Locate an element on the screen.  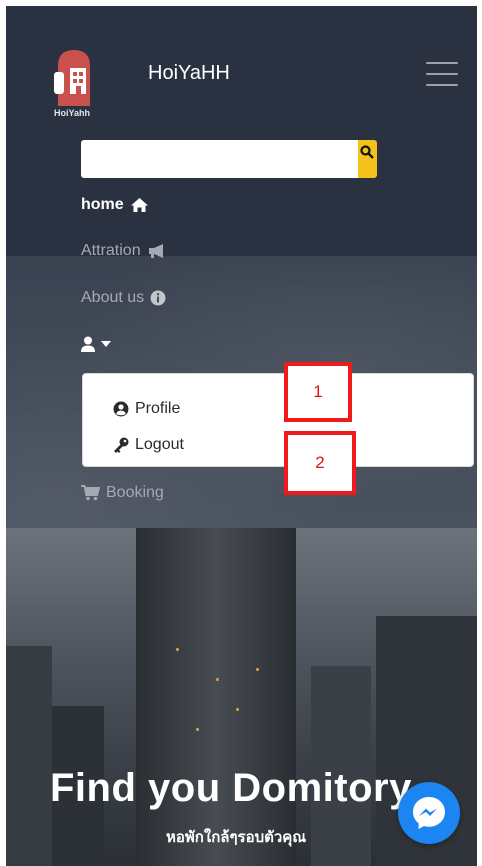
nav-item-home: home is located at coordinates (115, 205).